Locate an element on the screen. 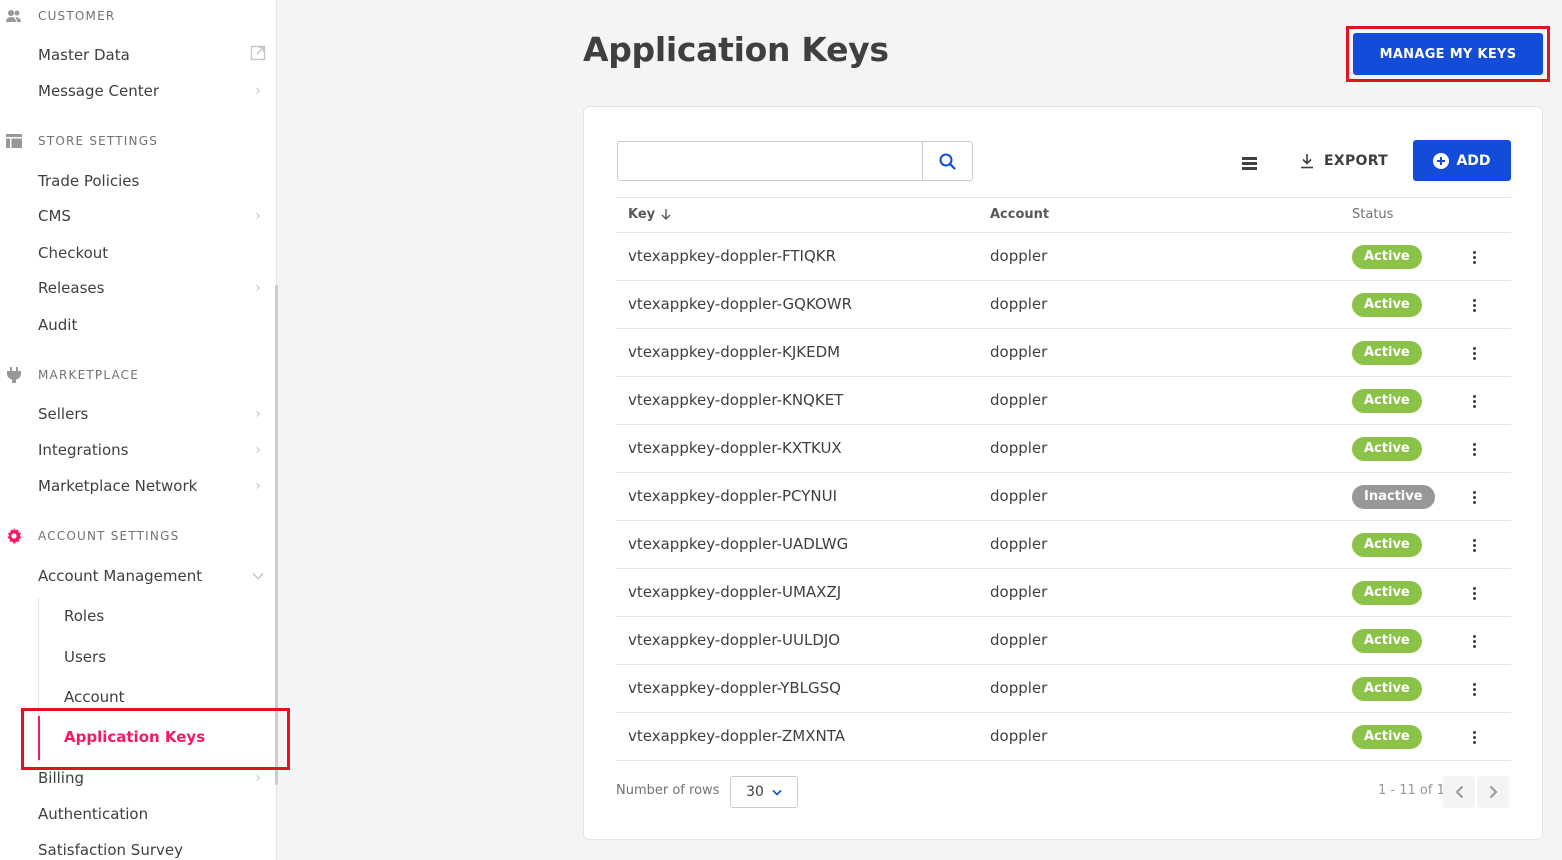 This screenshot has height=860, width=1562. external-link-icon is located at coordinates (258, 55).